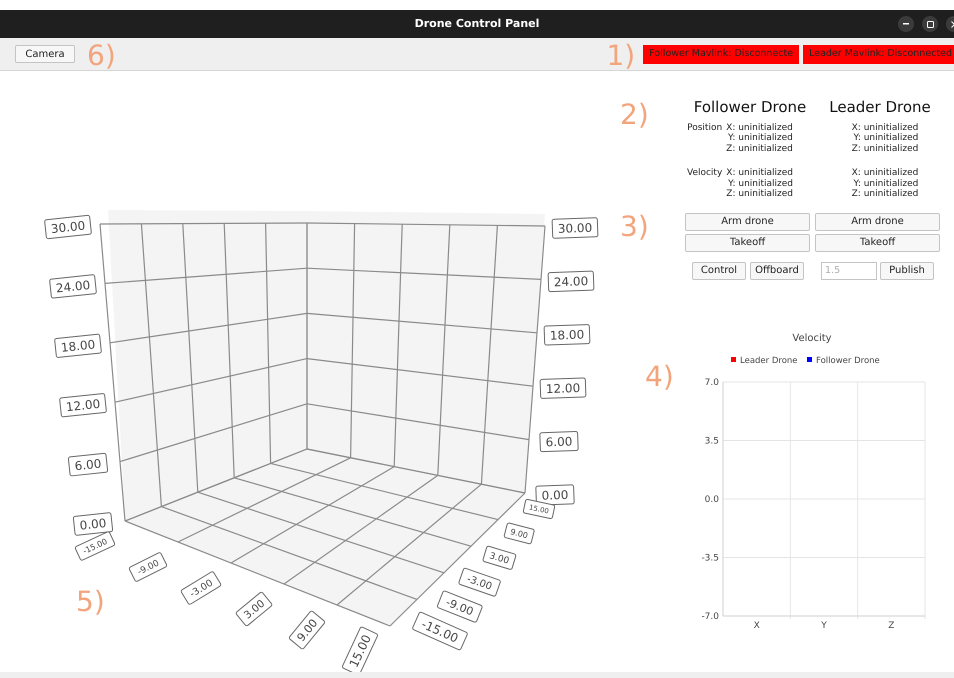 This screenshot has height=678, width=954. I want to click on push-button: Camera, so click(45, 54).